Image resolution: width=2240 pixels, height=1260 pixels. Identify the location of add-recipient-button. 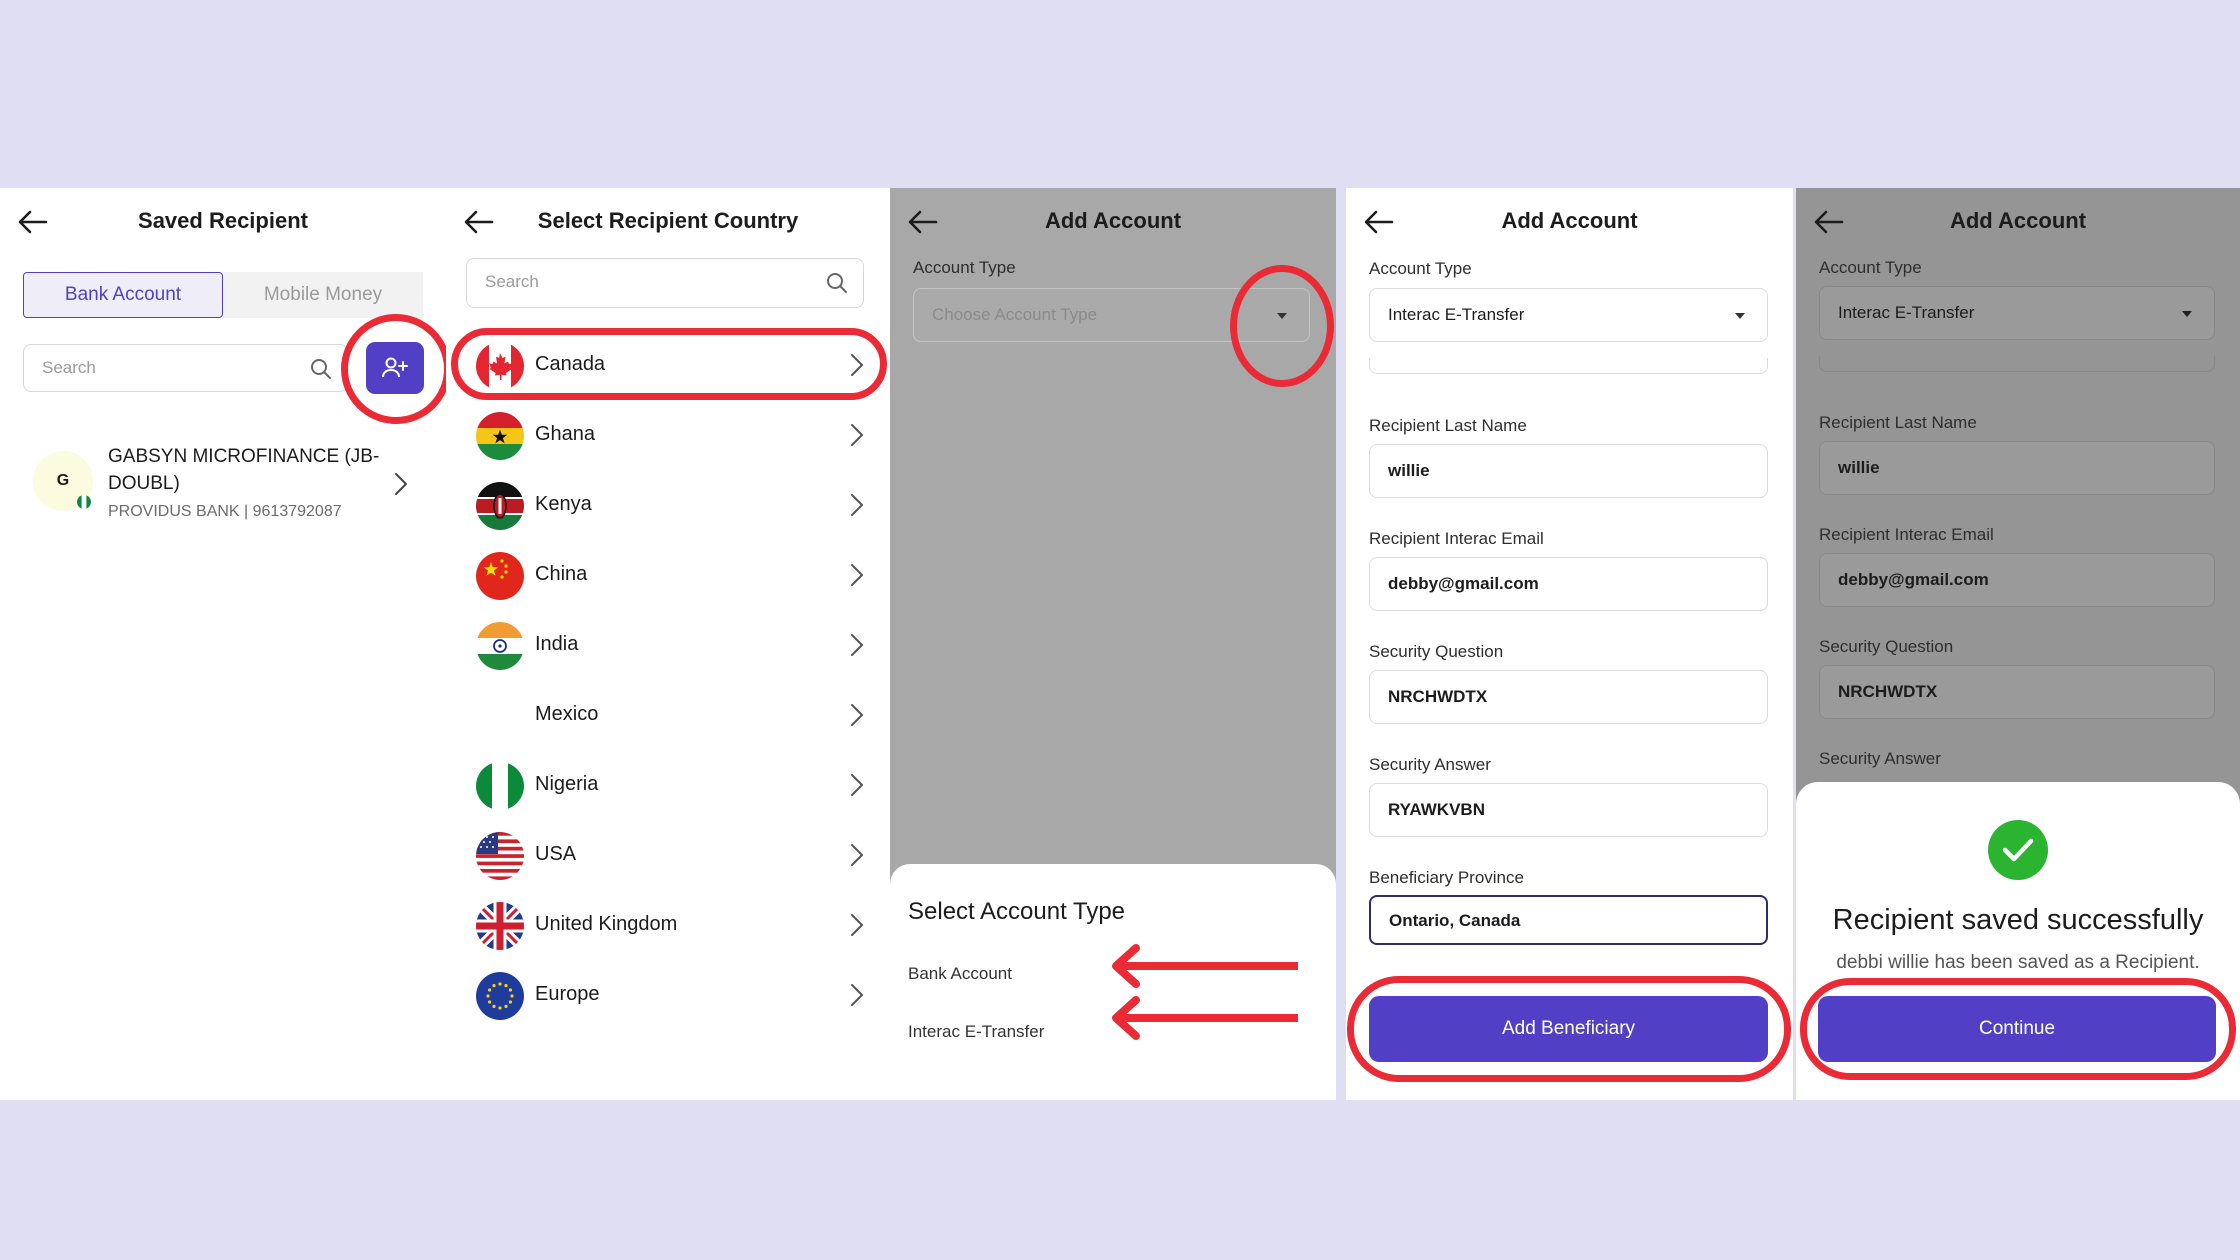
(395, 368).